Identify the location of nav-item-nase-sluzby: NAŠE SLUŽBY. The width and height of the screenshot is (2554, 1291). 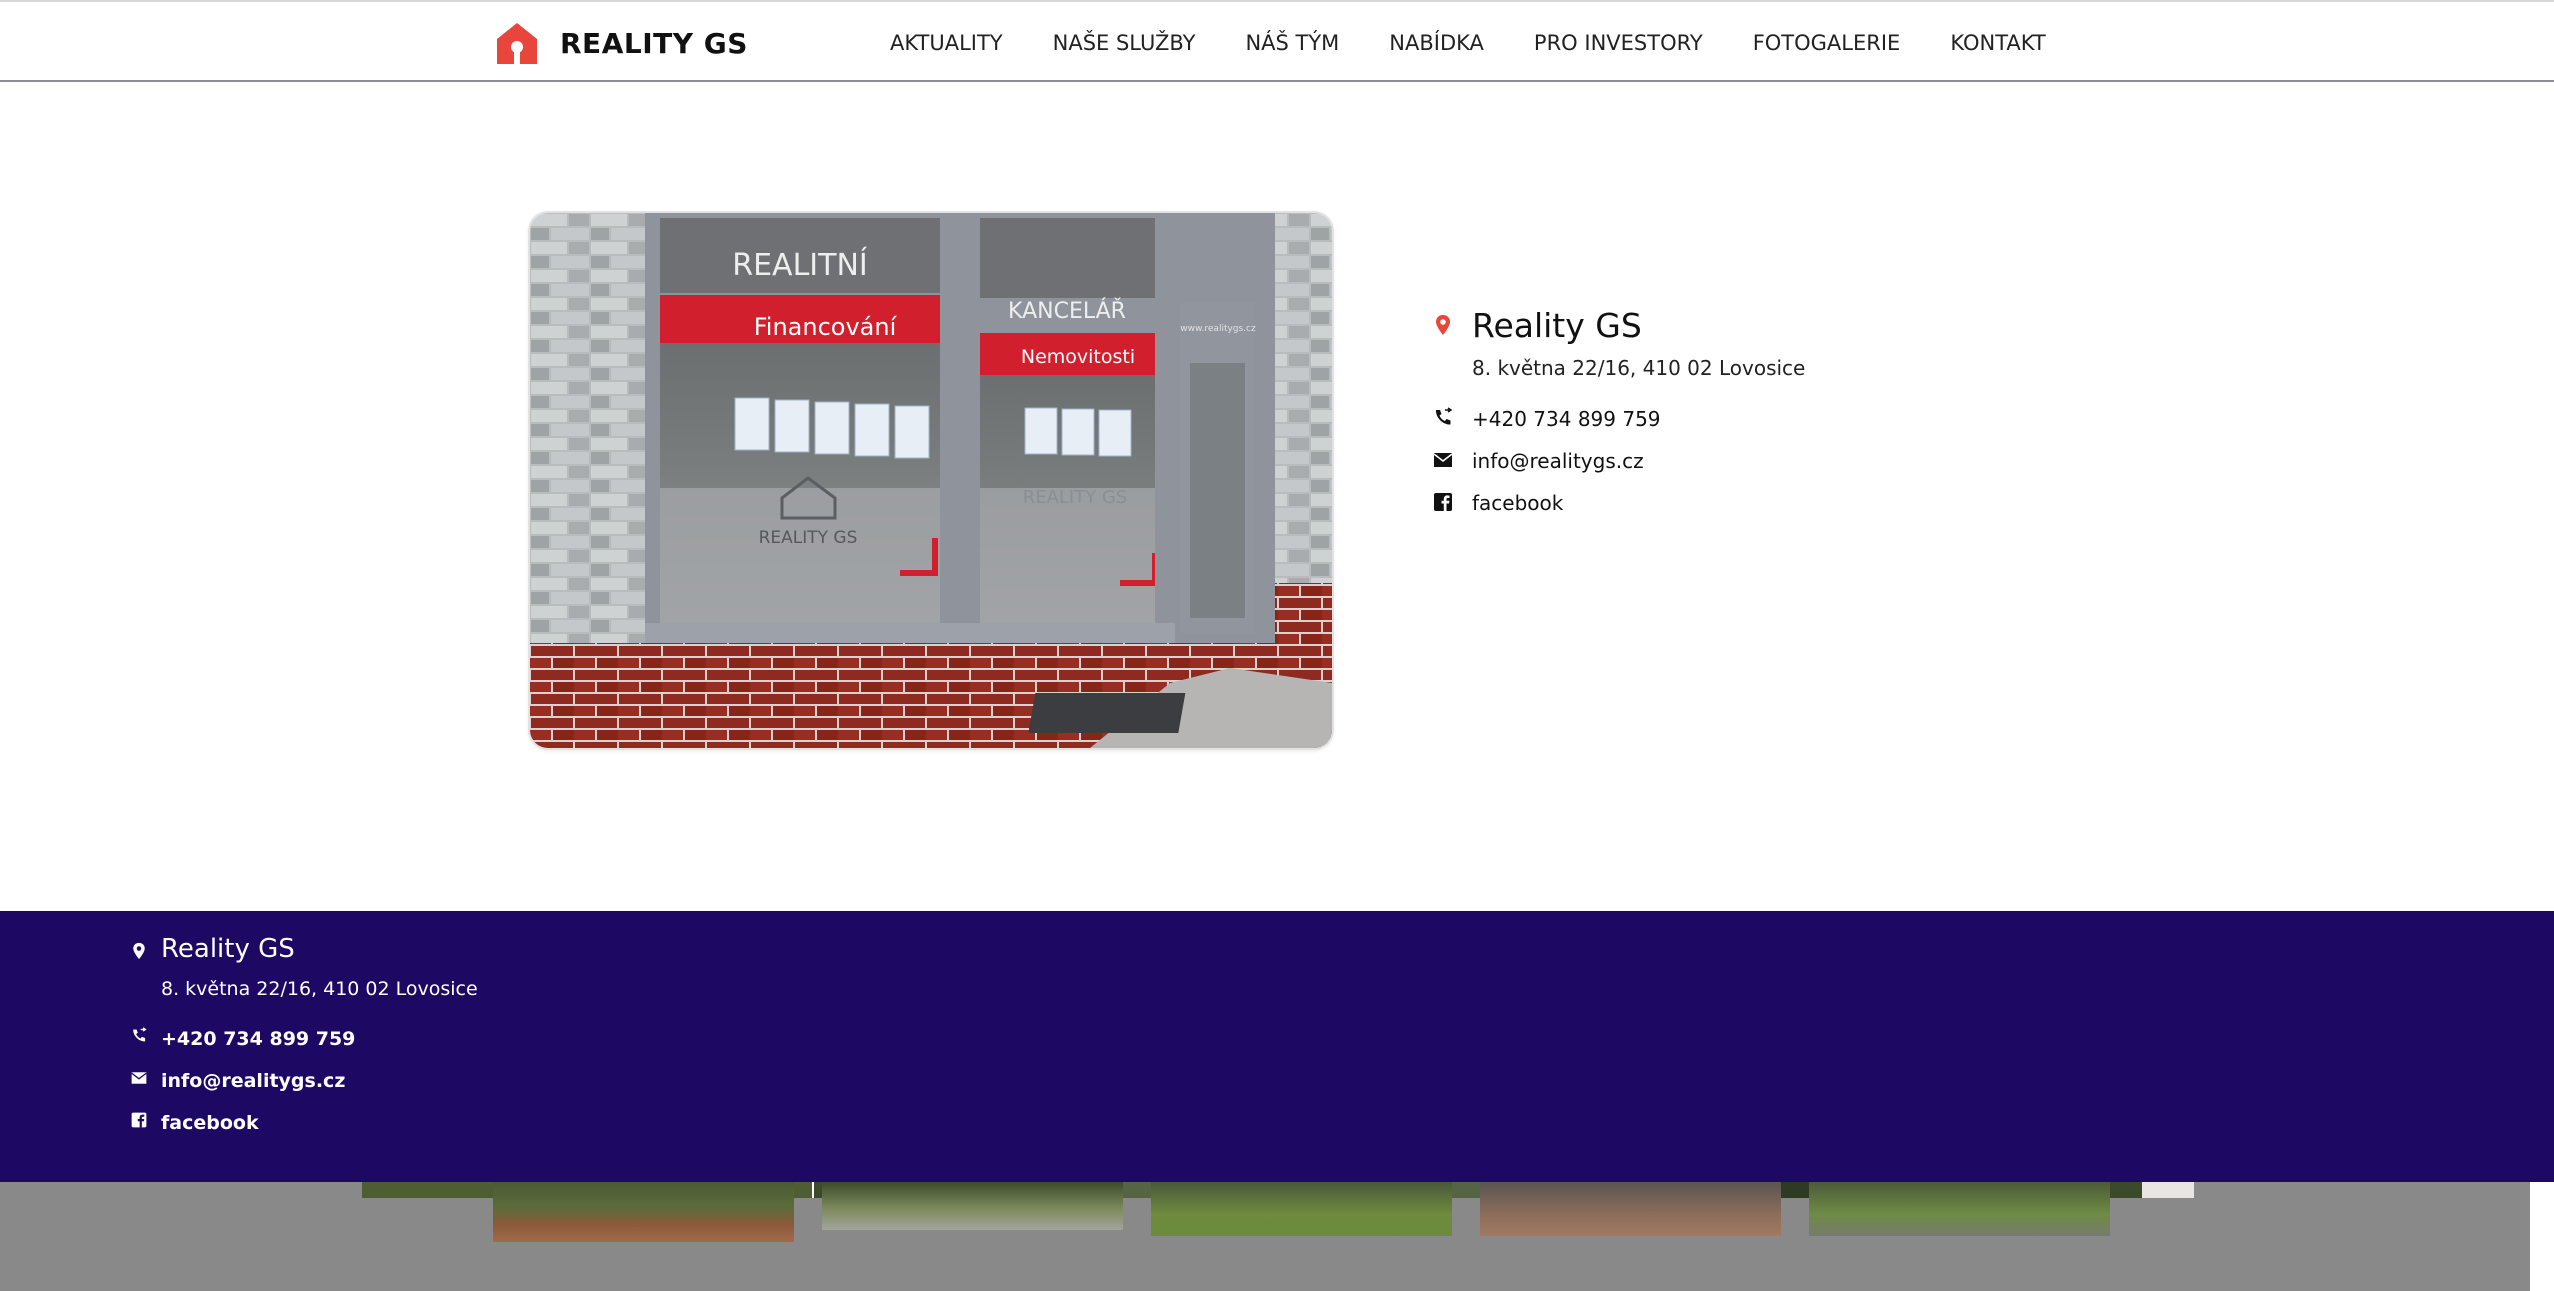
(1124, 43).